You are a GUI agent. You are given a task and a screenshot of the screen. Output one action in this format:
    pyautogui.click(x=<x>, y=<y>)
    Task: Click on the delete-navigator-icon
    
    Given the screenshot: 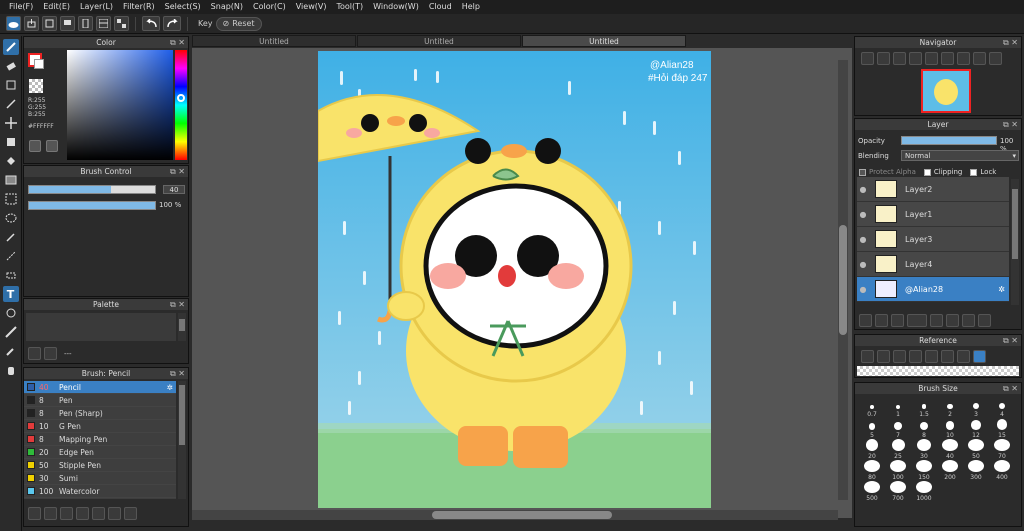 What is the action you would take?
    pyautogui.click(x=995, y=58)
    